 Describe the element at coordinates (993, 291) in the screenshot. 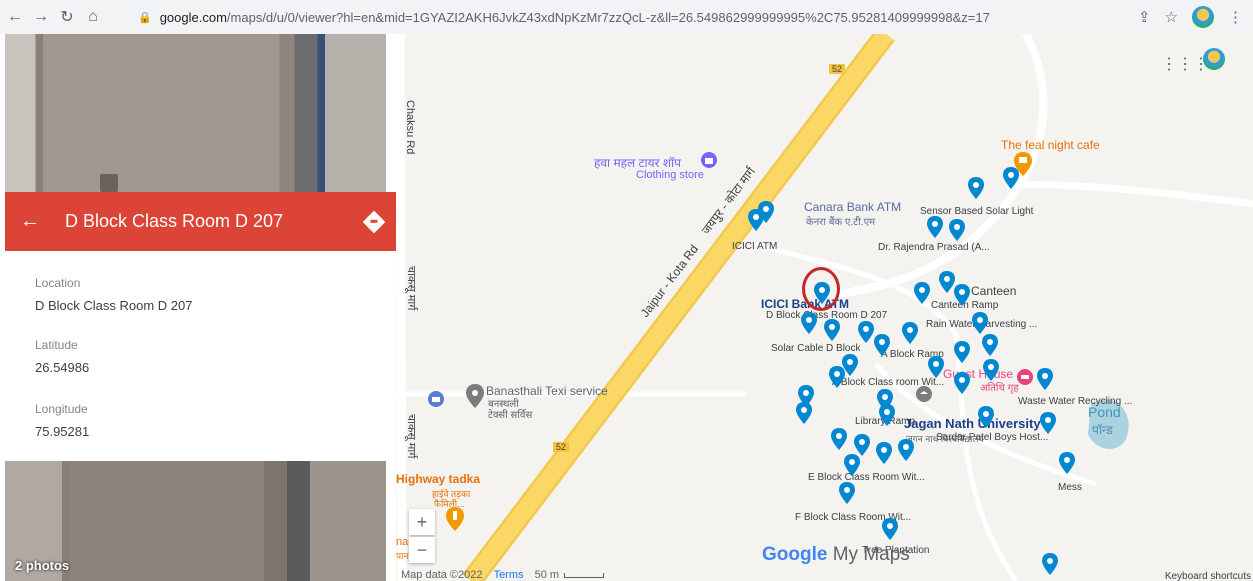

I see `canteen-label: Canteen` at that location.